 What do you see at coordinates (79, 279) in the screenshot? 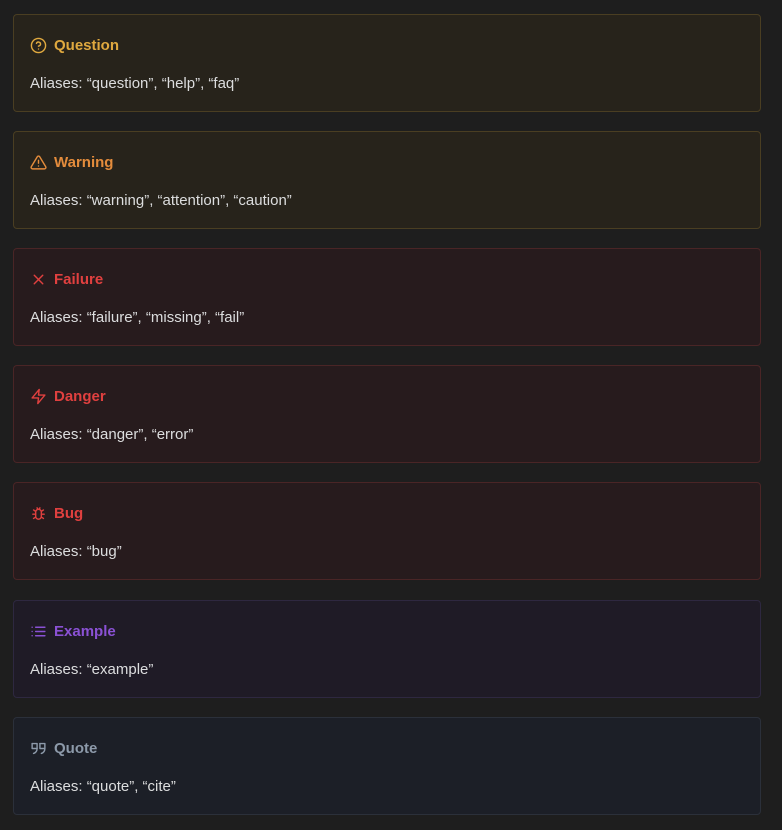
I see `callout-title-text: Failure` at bounding box center [79, 279].